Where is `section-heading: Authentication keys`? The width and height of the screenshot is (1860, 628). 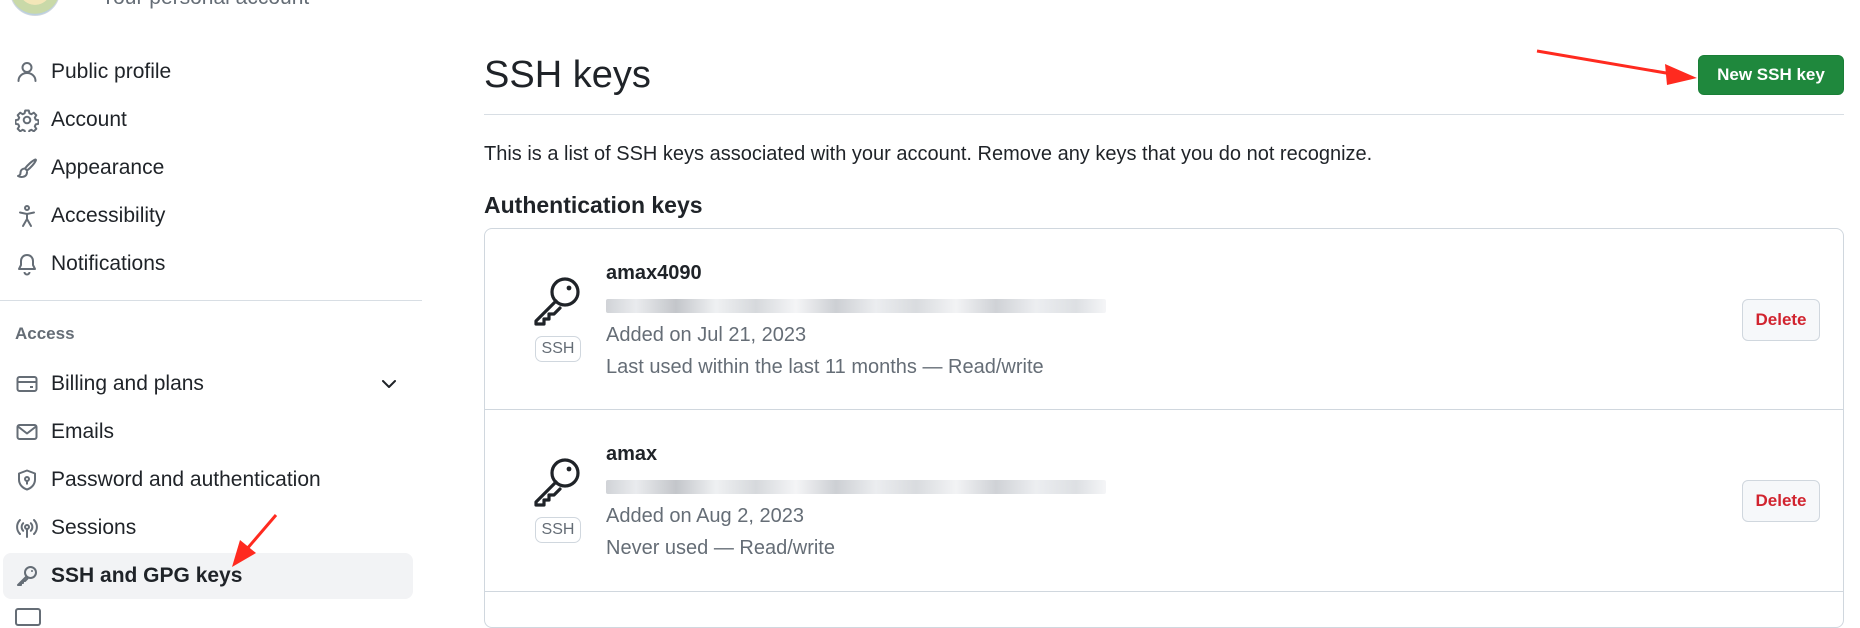
section-heading: Authentication keys is located at coordinates (593, 205).